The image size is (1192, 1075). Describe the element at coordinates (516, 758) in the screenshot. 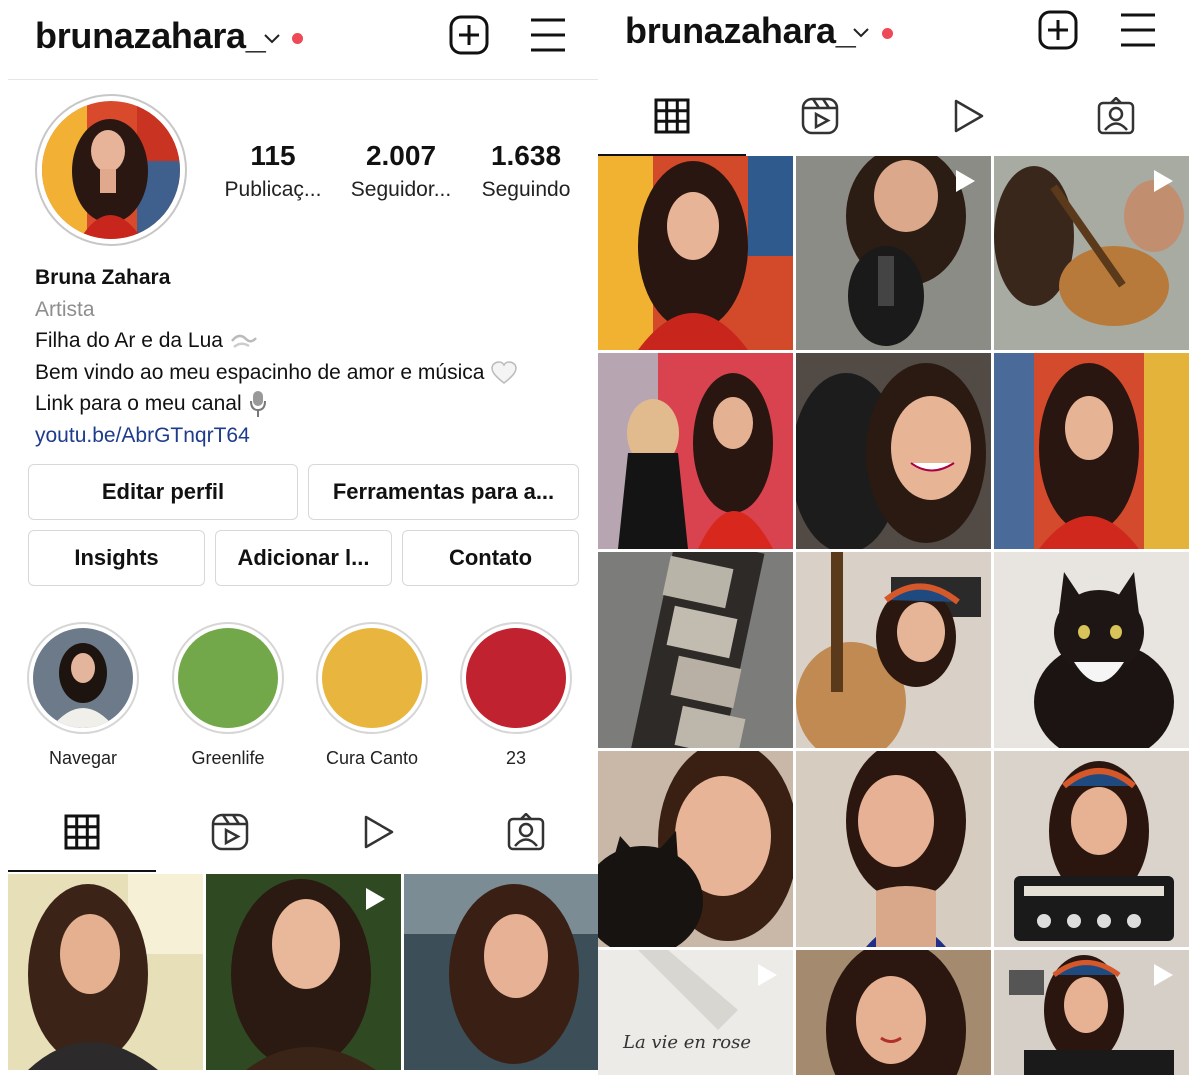

I see `highlight-label: 23` at that location.